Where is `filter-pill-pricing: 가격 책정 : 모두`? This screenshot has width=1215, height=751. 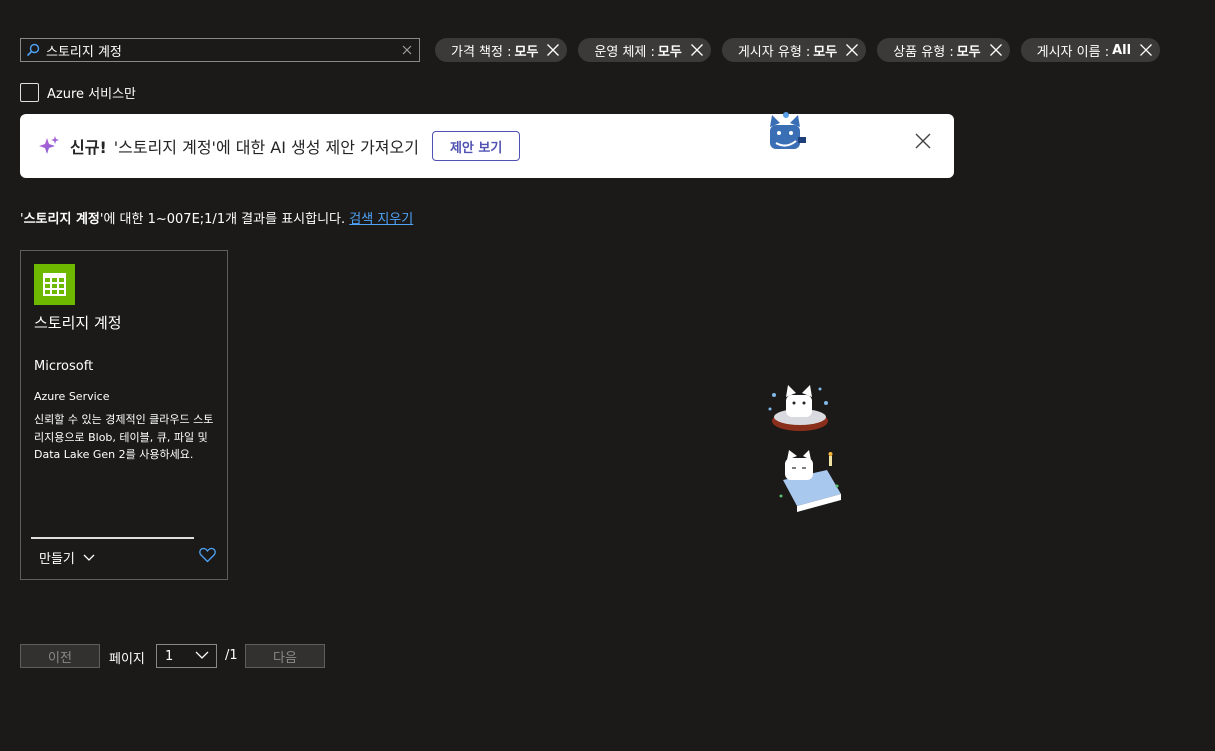 filter-pill-pricing: 가격 책정 : 모두 is located at coordinates (501, 50).